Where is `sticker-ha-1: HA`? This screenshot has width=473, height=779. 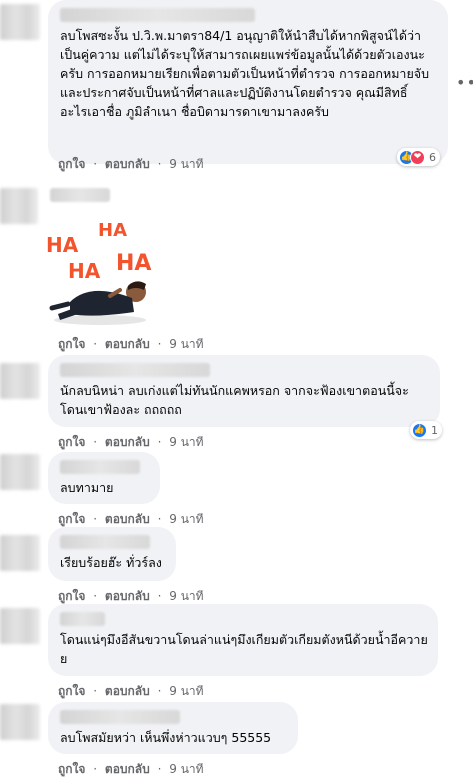 sticker-ha-1: HA is located at coordinates (62, 245).